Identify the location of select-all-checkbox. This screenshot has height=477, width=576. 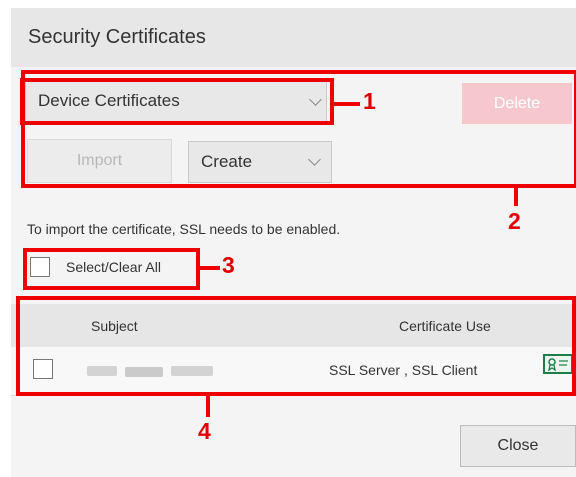
(40, 267).